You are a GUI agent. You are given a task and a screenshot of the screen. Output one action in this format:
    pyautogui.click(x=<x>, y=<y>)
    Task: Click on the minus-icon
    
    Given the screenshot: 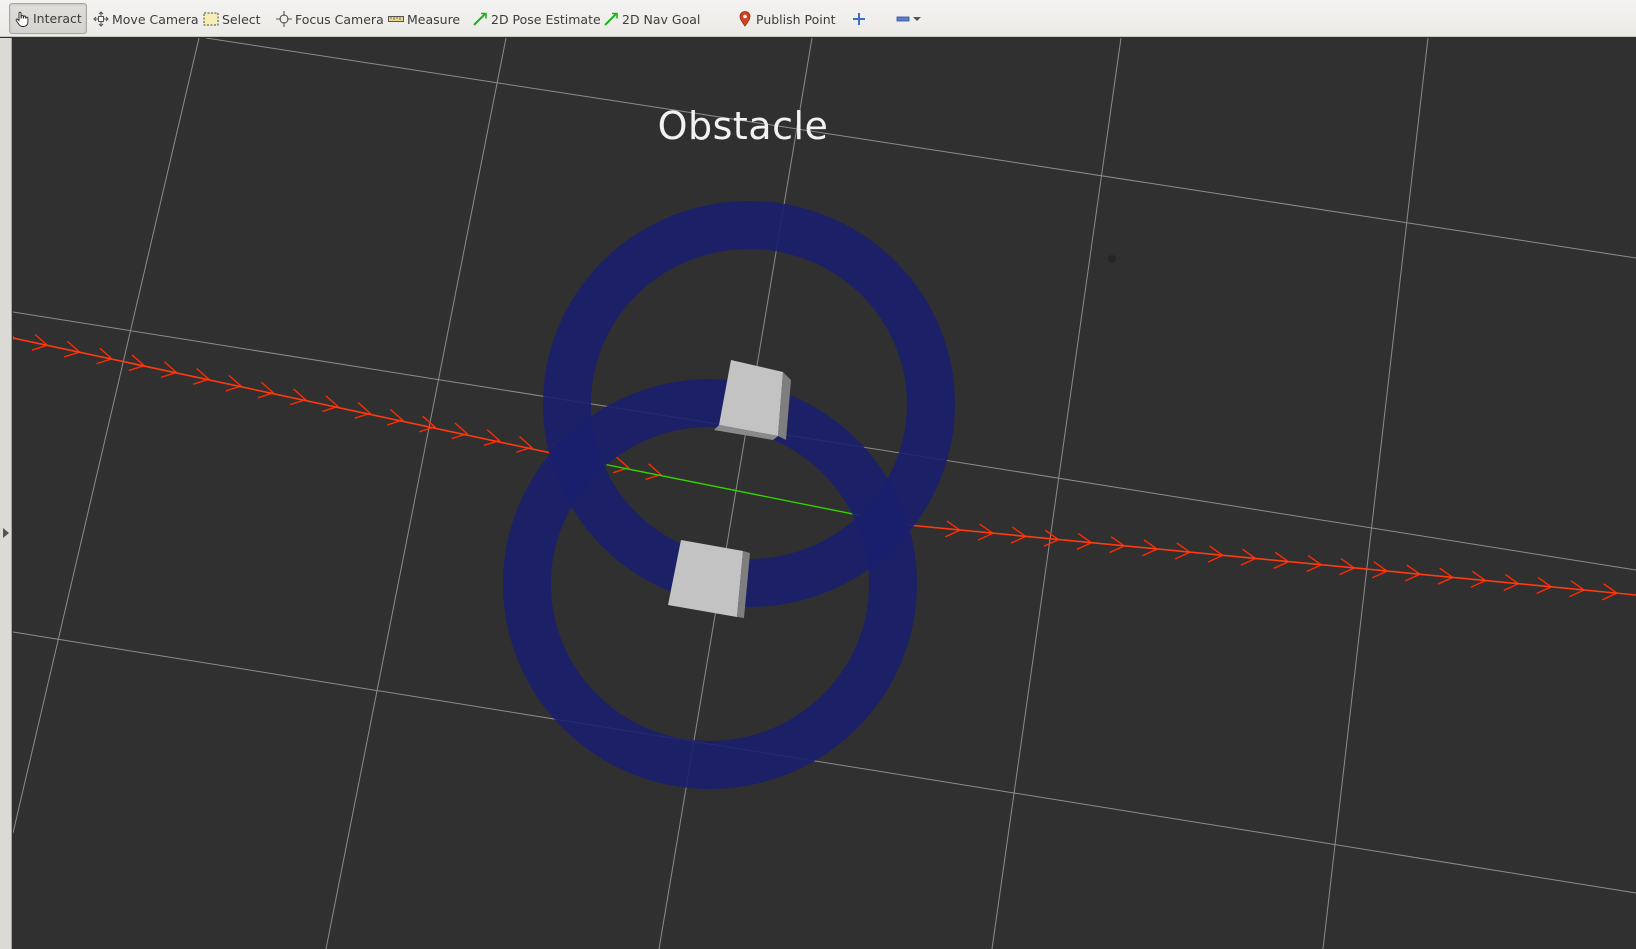 What is the action you would take?
    pyautogui.click(x=903, y=19)
    